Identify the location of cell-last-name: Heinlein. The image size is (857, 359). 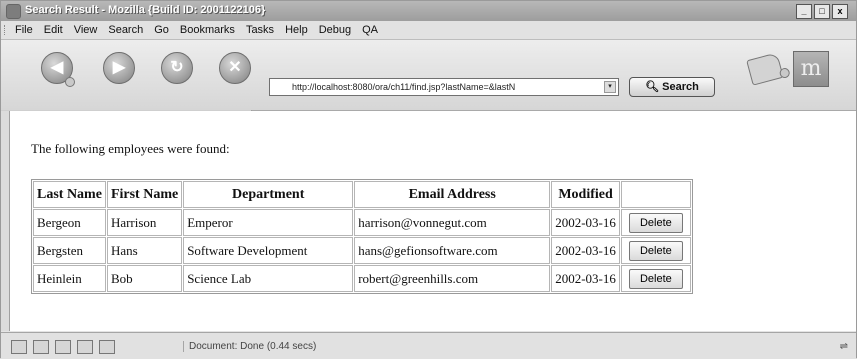
(69, 278).